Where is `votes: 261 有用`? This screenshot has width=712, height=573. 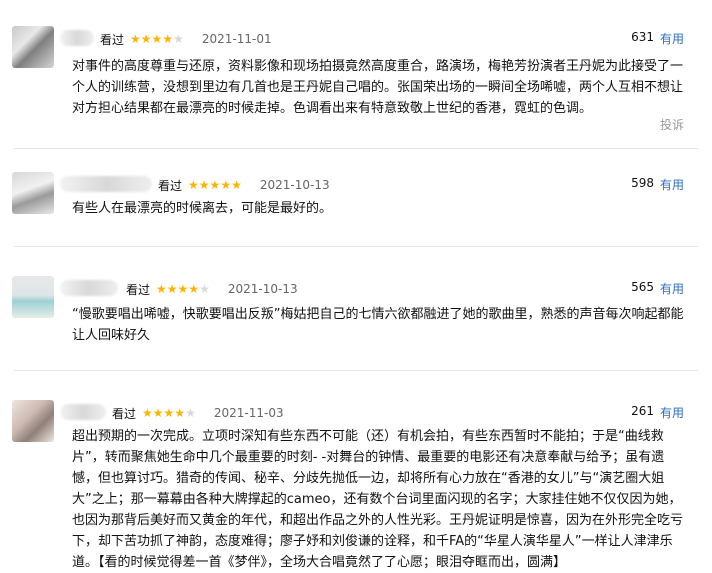
votes: 261 有用 is located at coordinates (657, 412).